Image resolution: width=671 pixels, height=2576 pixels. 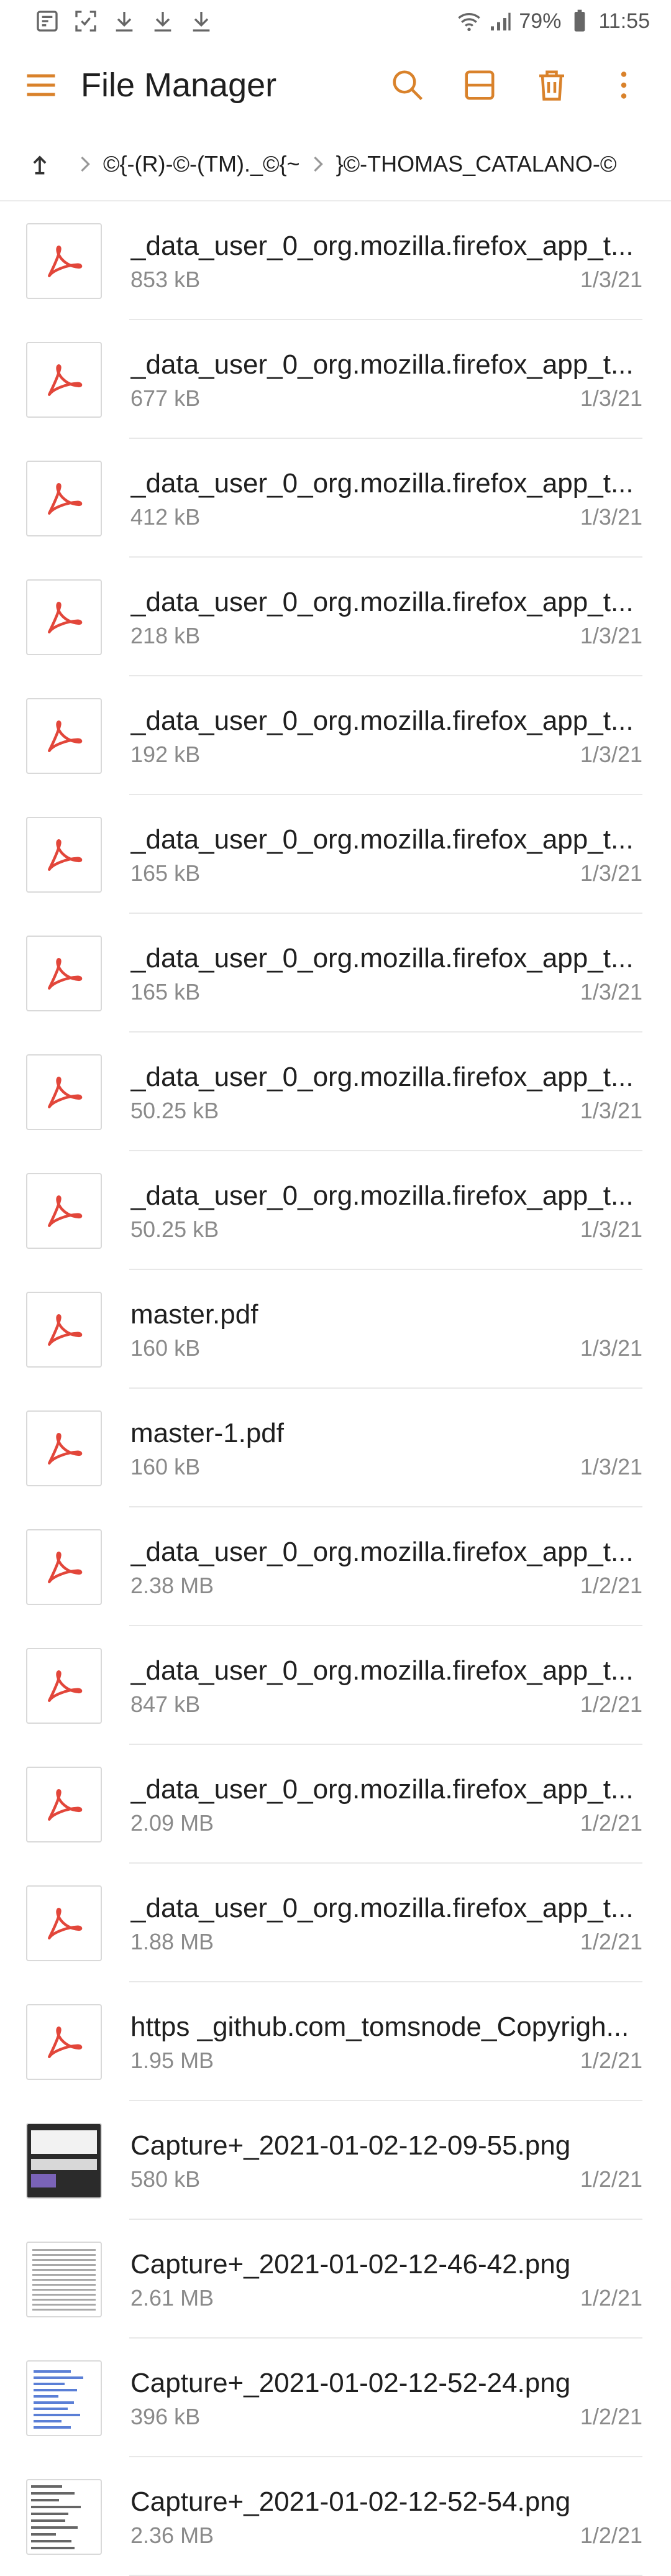 I want to click on file-size: 165 kB, so click(x=166, y=873).